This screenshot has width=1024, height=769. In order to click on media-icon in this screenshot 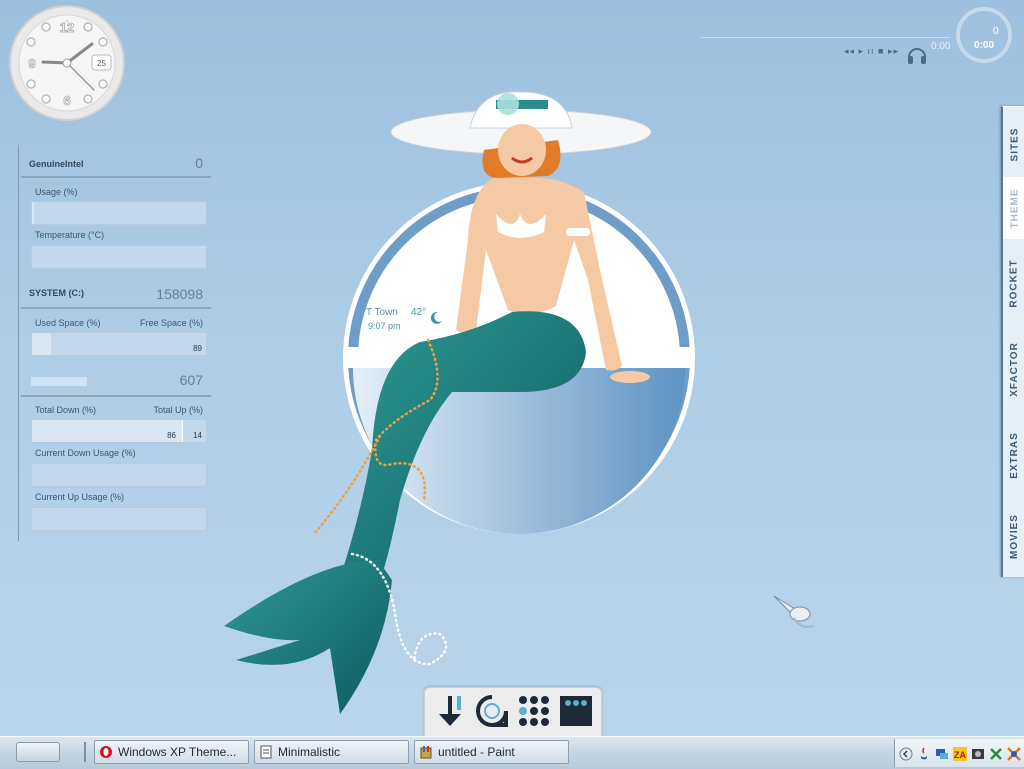, I will do `click(978, 754)`.